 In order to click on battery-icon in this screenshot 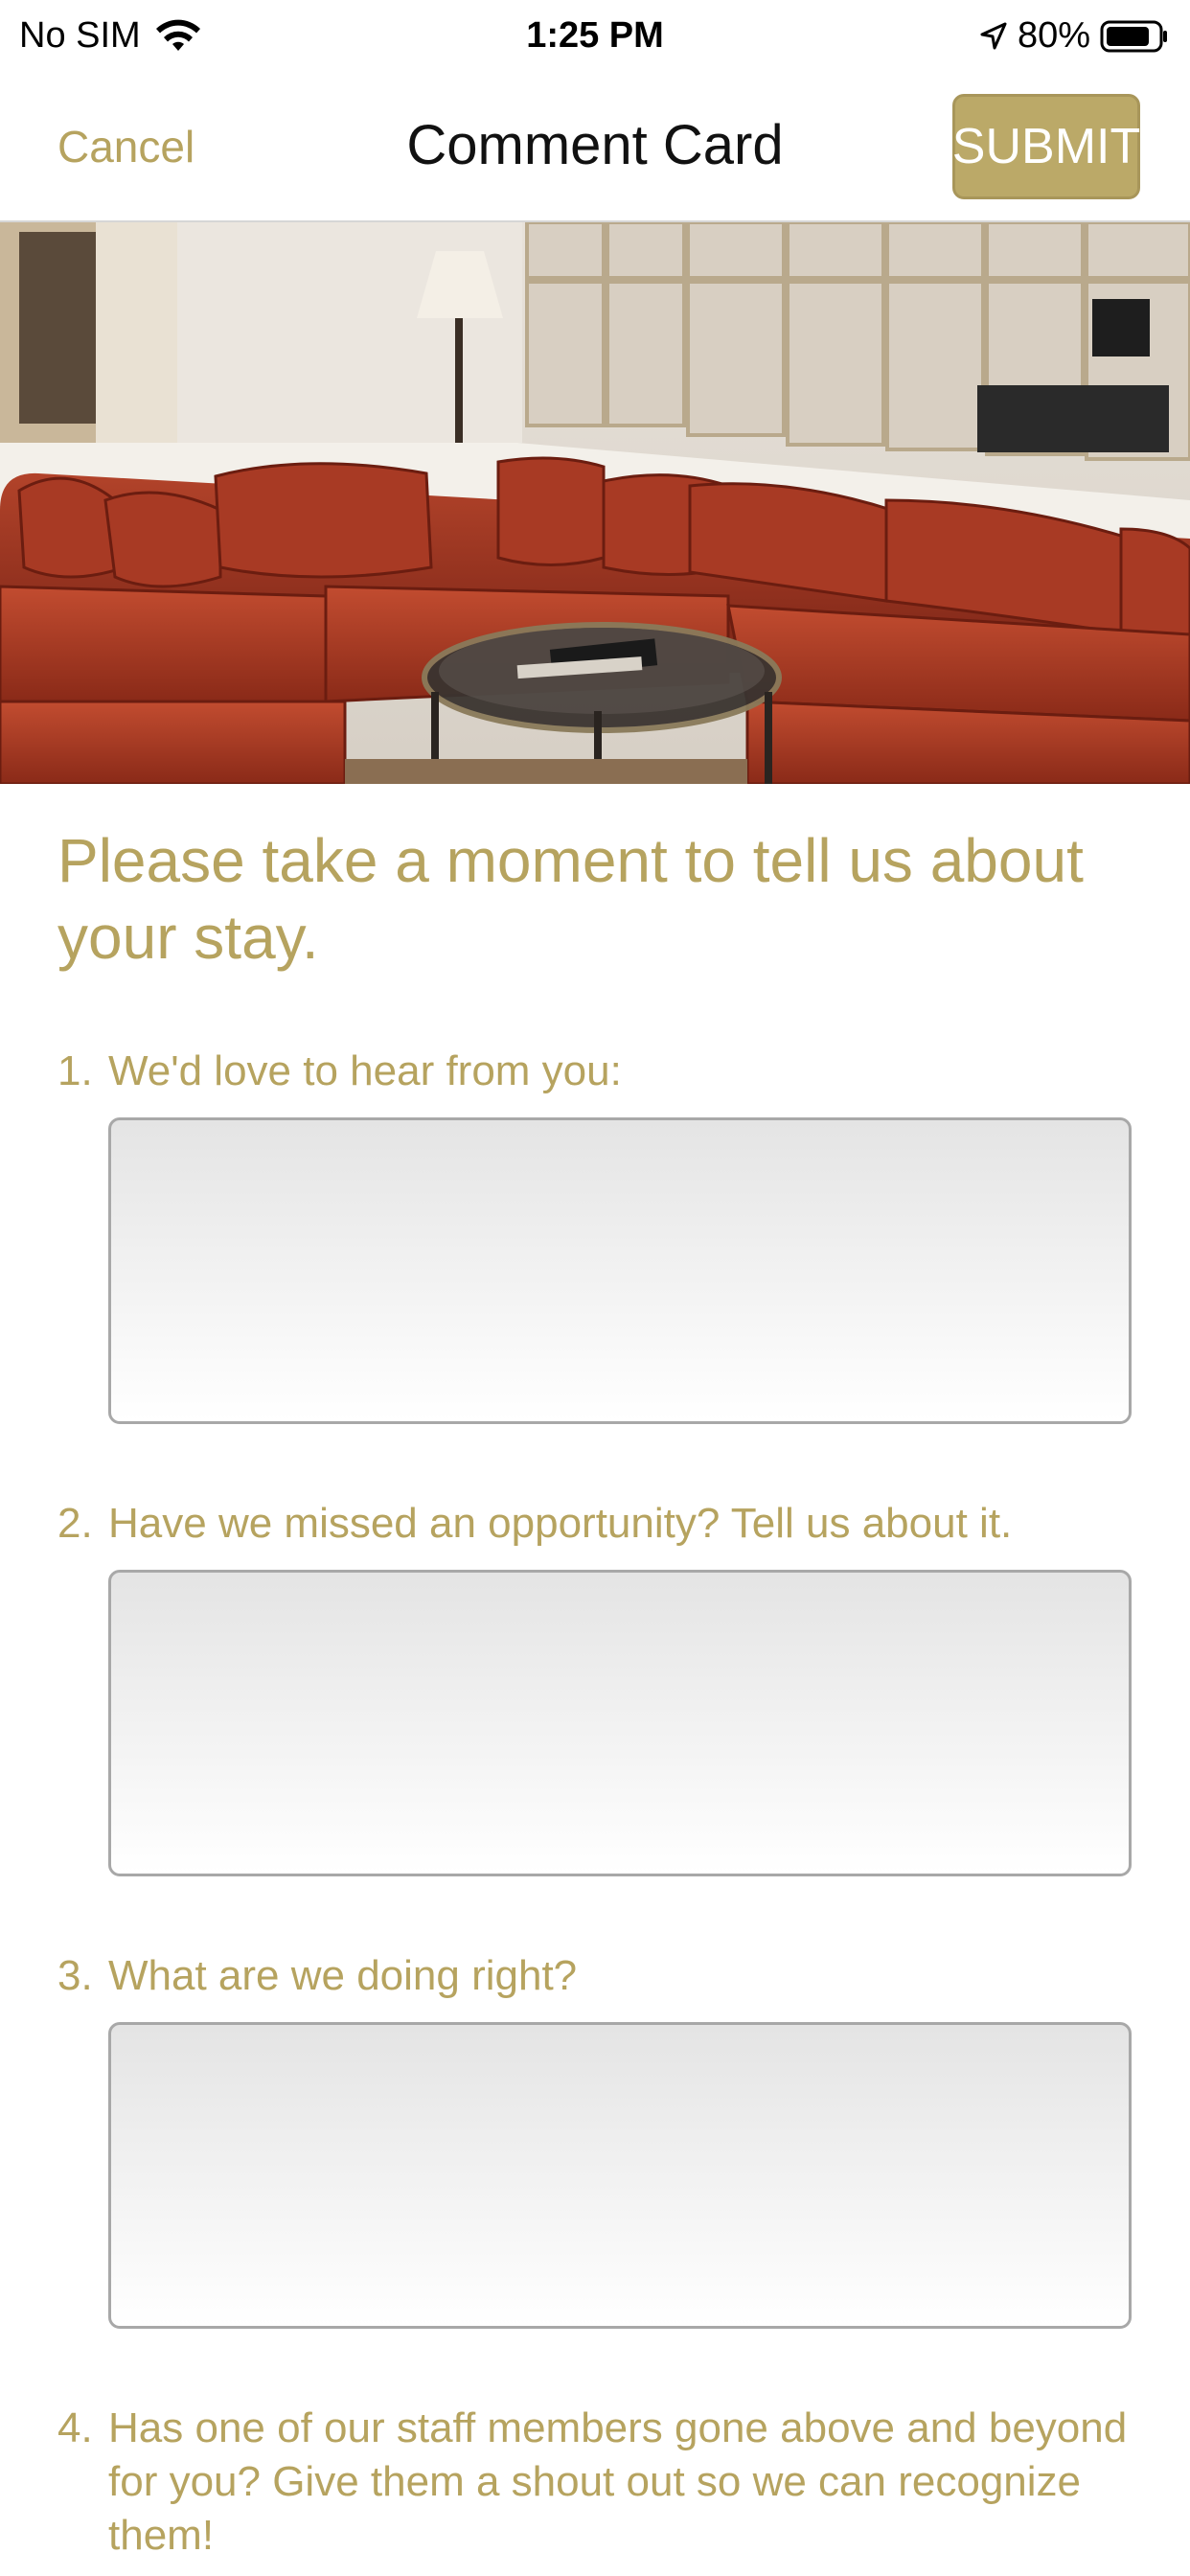, I will do `click(1133, 36)`.